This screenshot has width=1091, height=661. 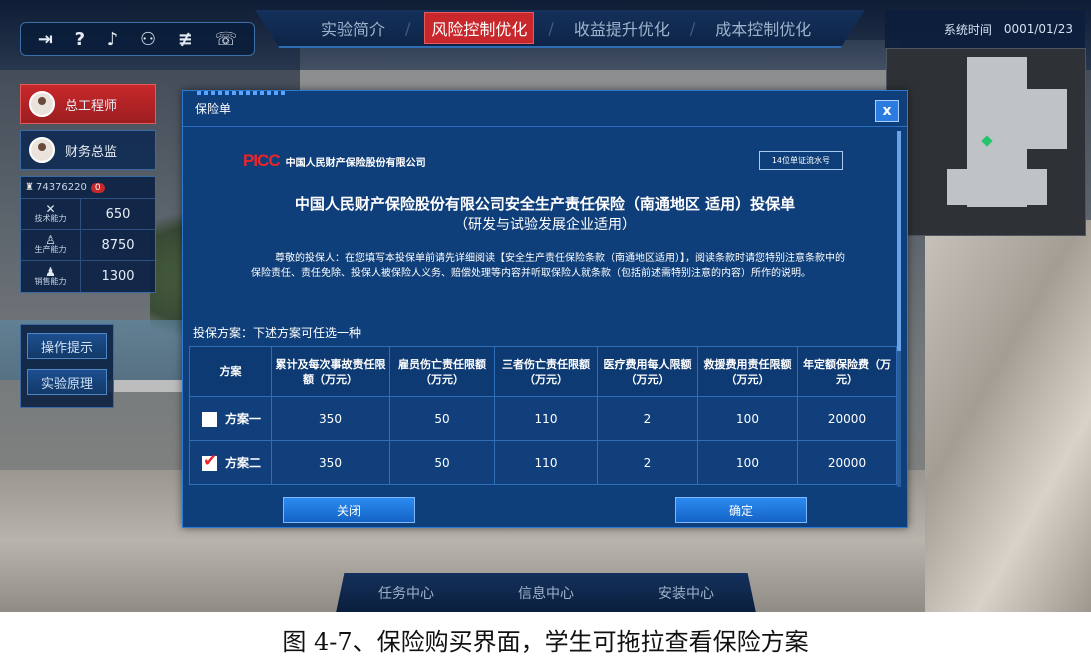 What do you see at coordinates (545, 509) in the screenshot?
I see `dialog-footer: 关闭 确定` at bounding box center [545, 509].